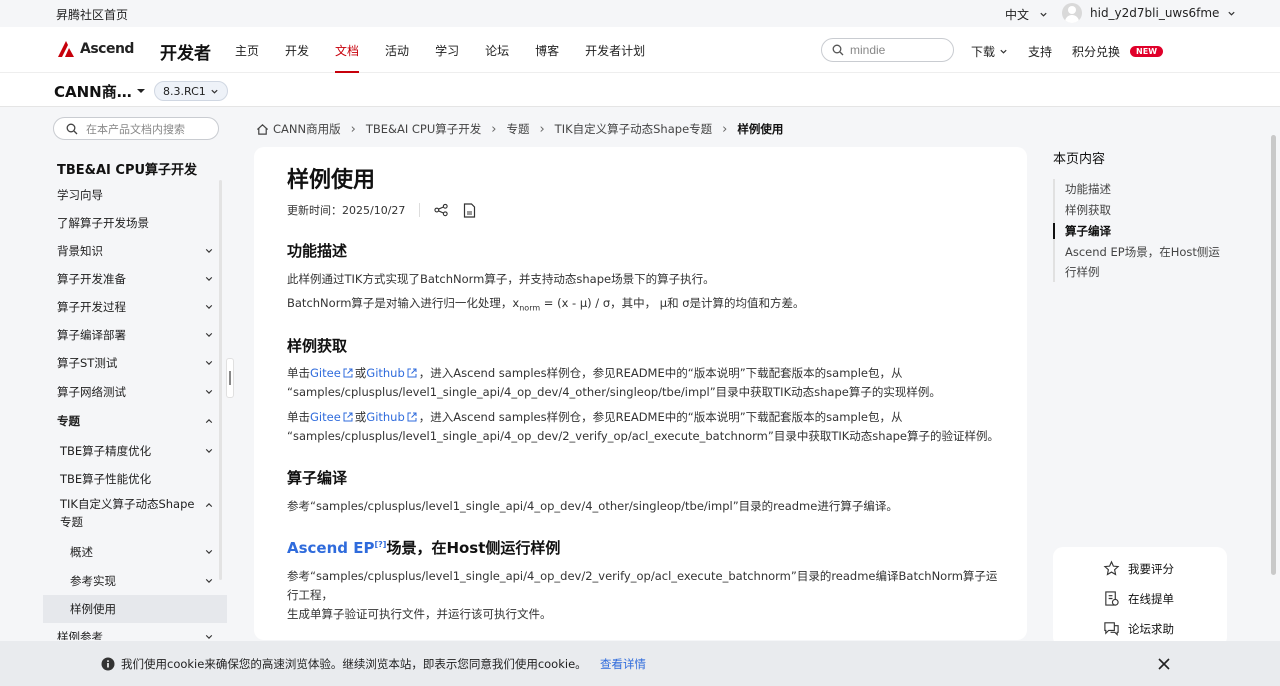 This screenshot has width=1280, height=686. I want to click on forum-help-button: 论坛求助, so click(1138, 628).